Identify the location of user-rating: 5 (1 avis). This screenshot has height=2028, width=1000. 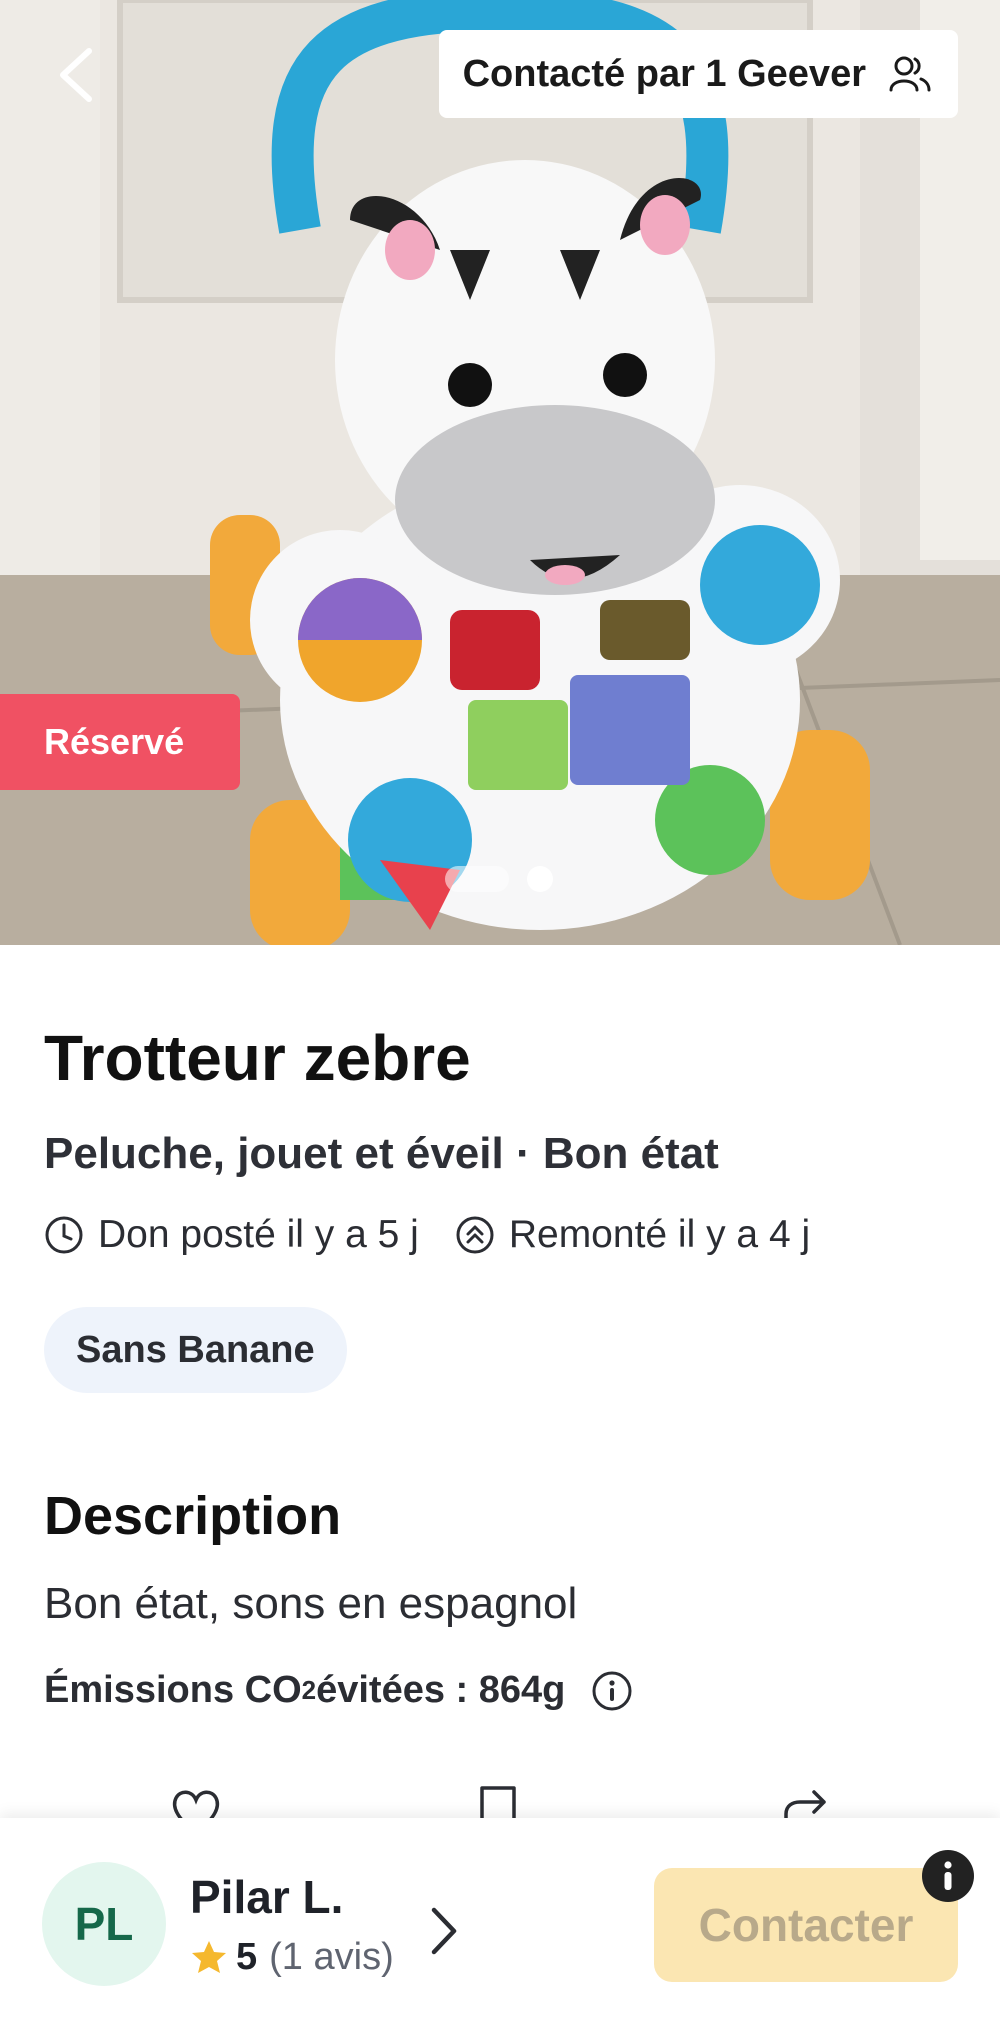
(292, 1957).